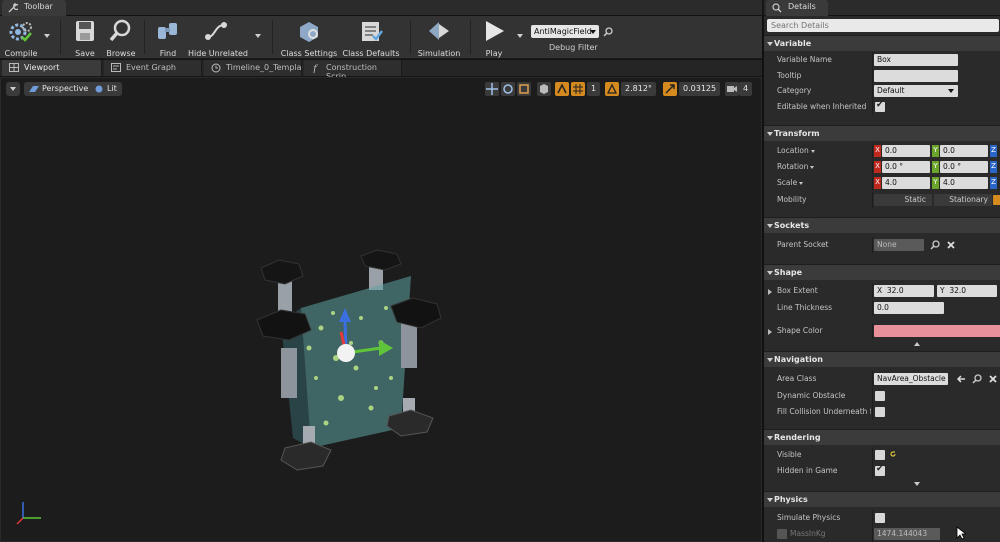 This screenshot has width=1000, height=542. Describe the element at coordinates (494, 38) in the screenshot. I see `play-button: Play` at that location.